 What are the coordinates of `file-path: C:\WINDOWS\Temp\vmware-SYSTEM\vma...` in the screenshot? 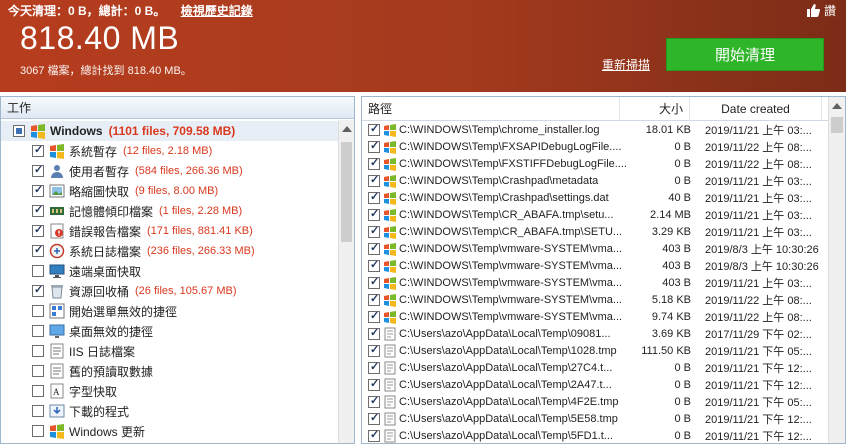 It's located at (511, 248).